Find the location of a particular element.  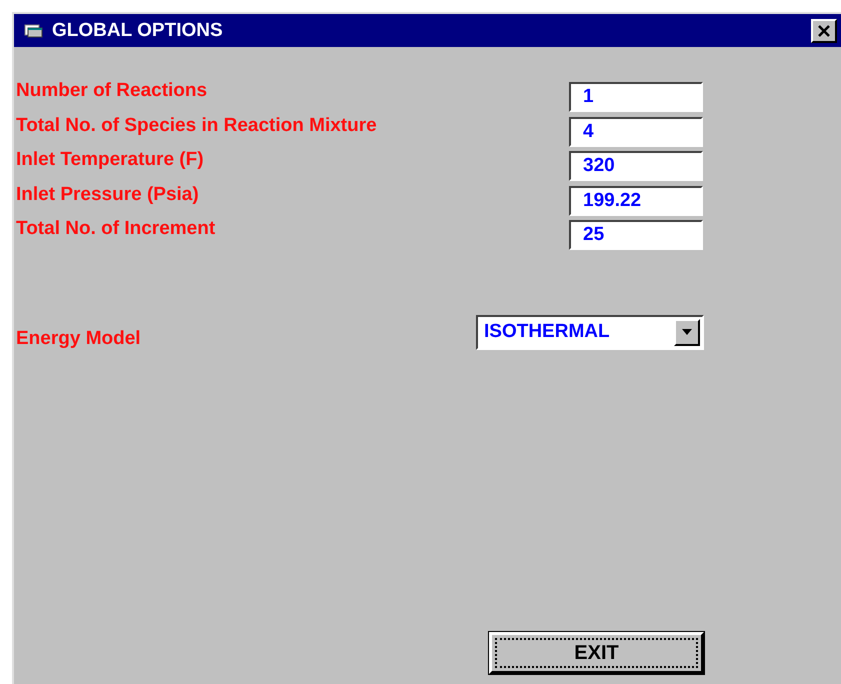

input-field: 199.22 is located at coordinates (636, 201).